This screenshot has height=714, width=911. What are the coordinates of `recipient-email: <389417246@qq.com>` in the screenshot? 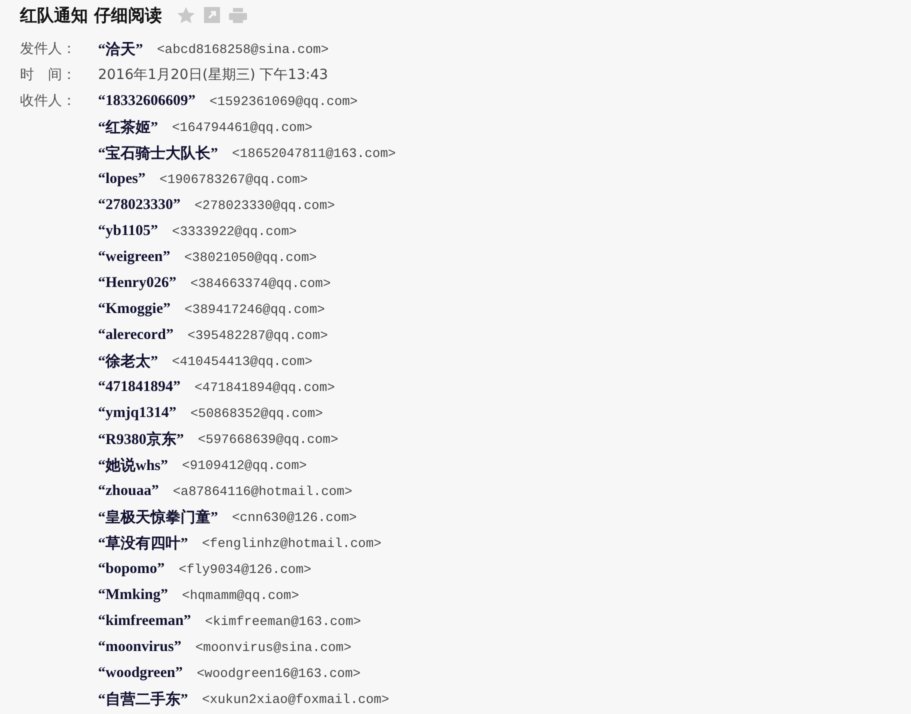 It's located at (254, 309).